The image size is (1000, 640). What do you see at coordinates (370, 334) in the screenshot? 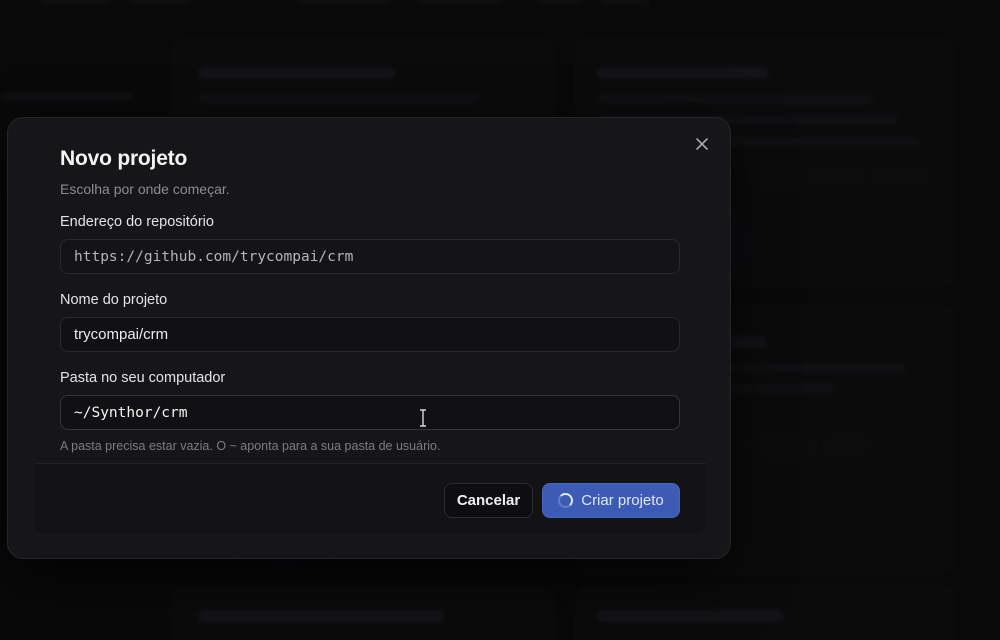
I see `project-name-input: trycompai/crm` at bounding box center [370, 334].